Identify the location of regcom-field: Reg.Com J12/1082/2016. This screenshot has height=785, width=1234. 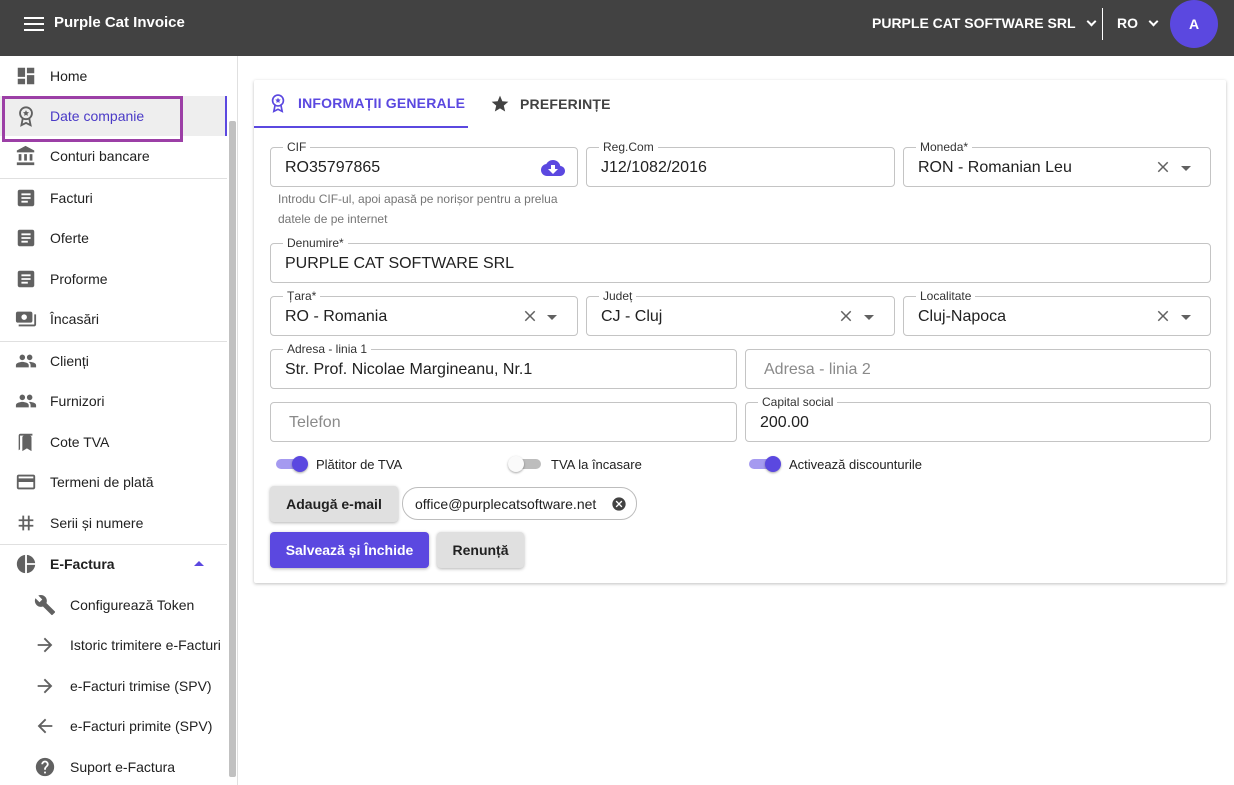
(740, 164).